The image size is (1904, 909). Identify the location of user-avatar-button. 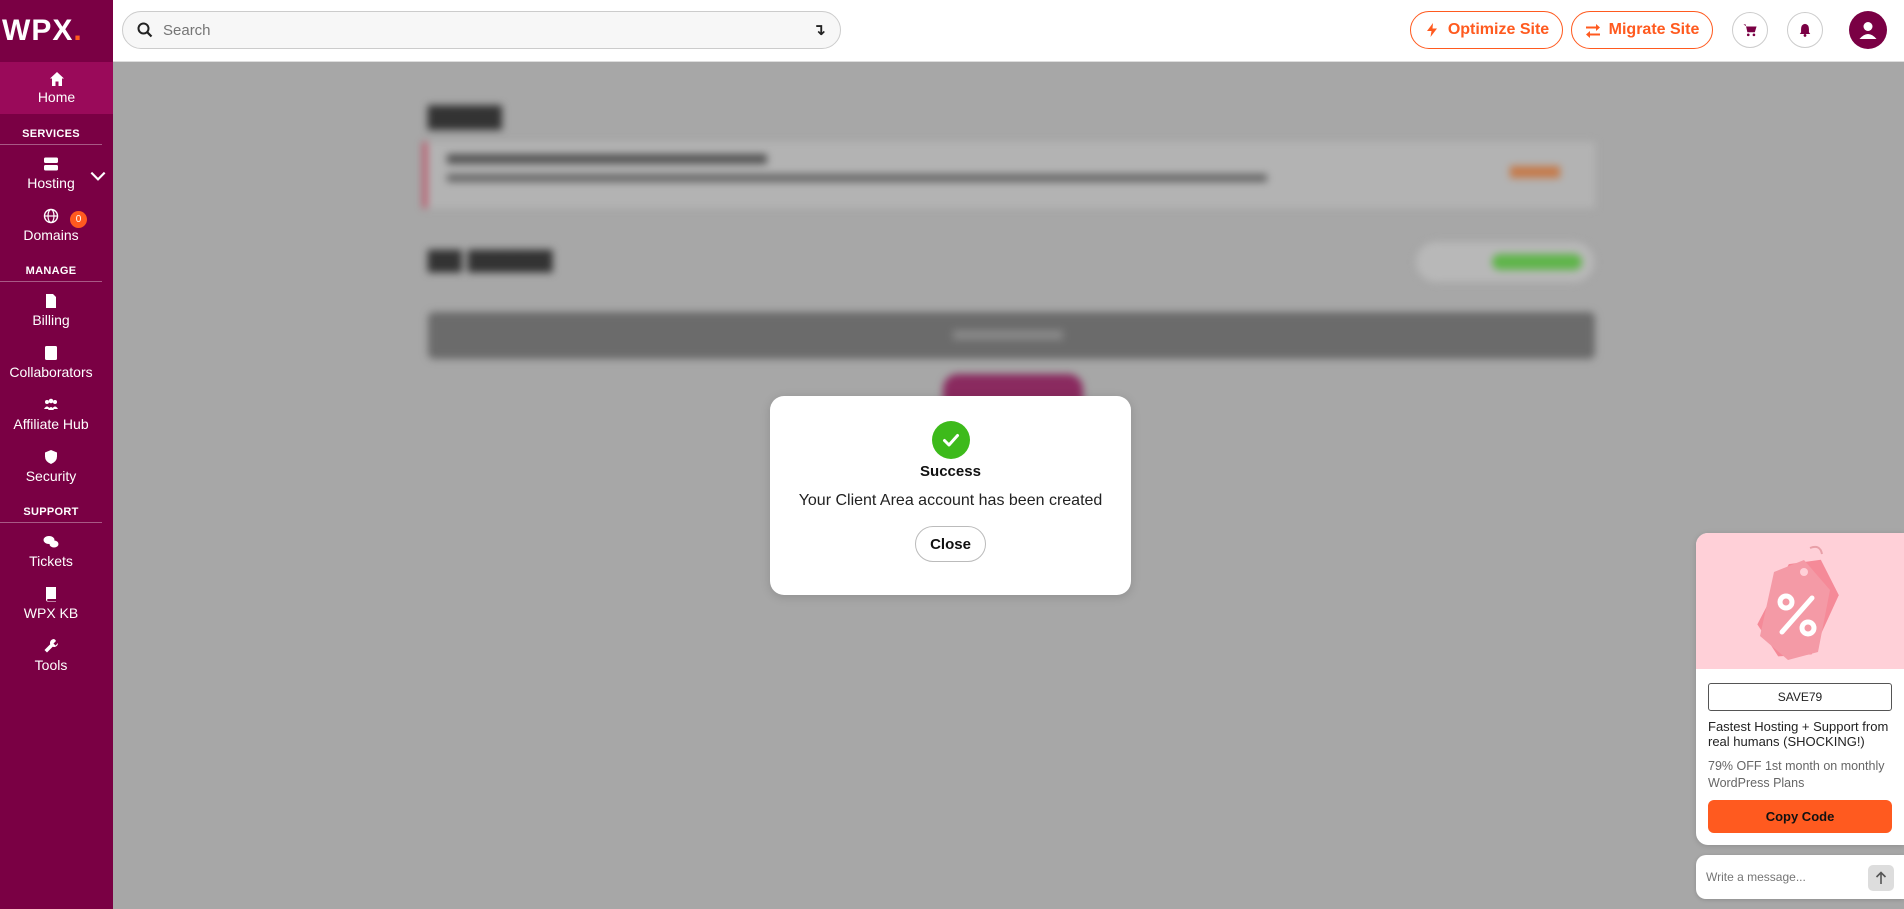
(1868, 30).